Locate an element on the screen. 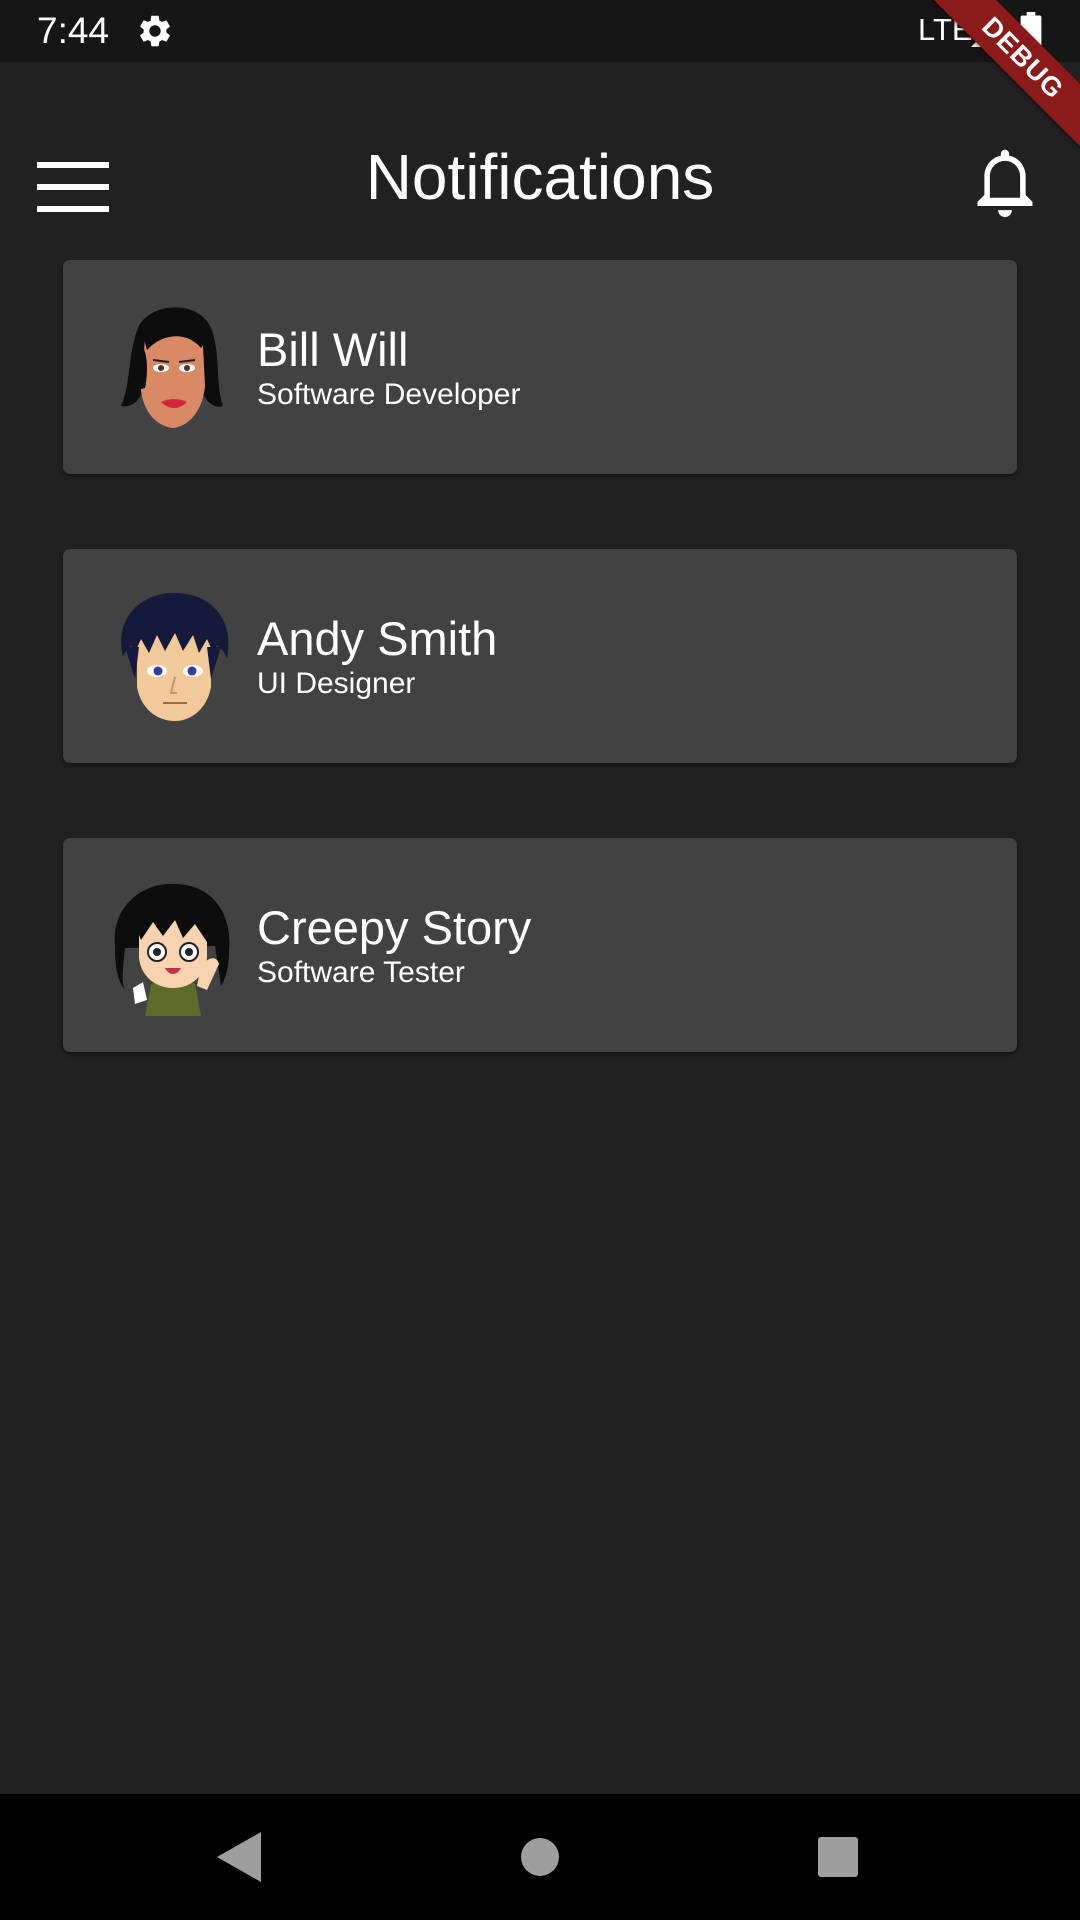 Image resolution: width=1080 pixels, height=1920 pixels. app-bar: Notifications is located at coordinates (540, 177).